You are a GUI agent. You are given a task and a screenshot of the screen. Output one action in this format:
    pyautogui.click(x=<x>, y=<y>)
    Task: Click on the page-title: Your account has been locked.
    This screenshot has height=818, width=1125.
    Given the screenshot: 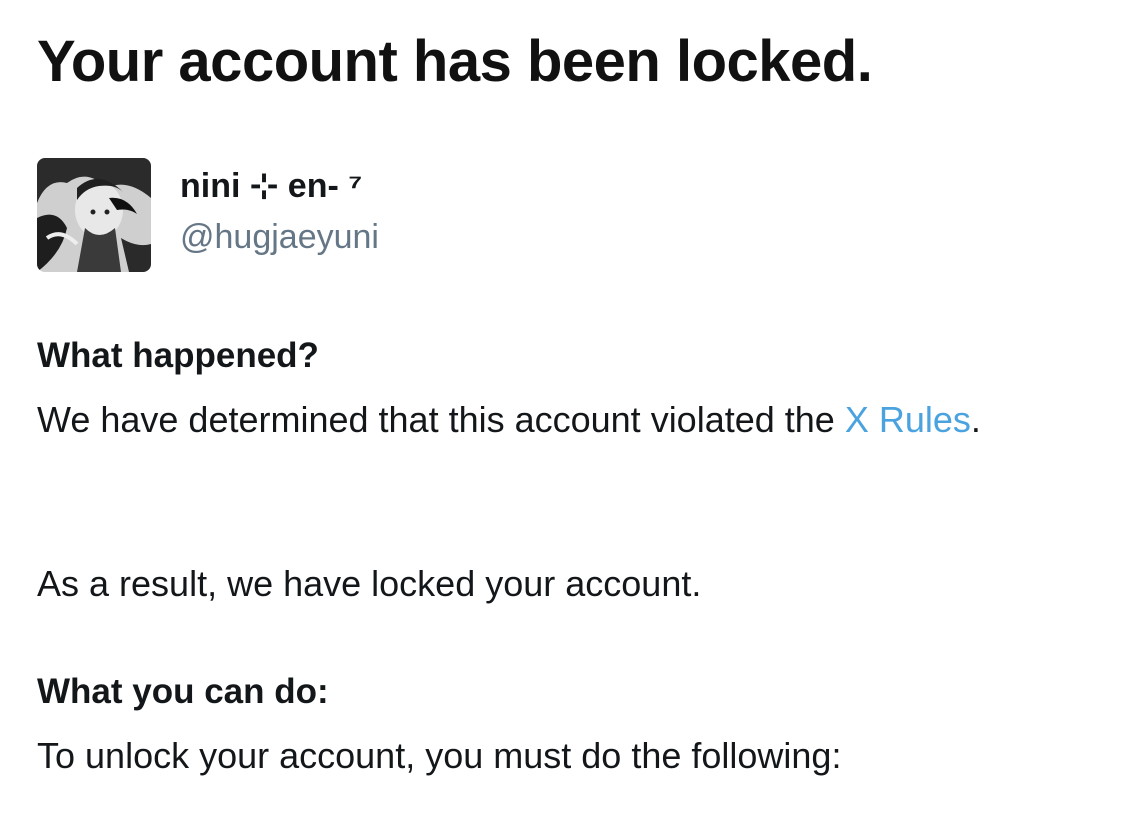 What is the action you would take?
    pyautogui.click(x=455, y=61)
    